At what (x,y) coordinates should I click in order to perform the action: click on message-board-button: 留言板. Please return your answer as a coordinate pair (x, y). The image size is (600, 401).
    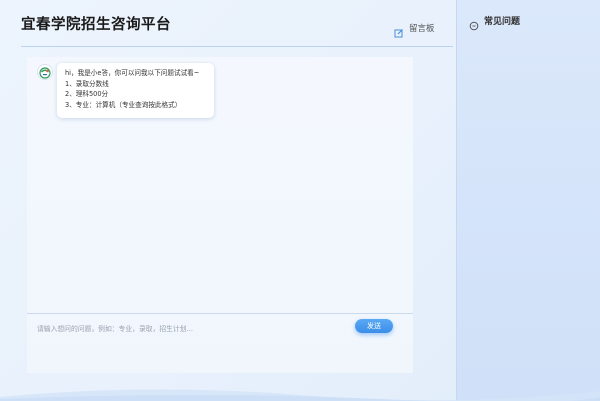
    Looking at the image, I should click on (414, 29).